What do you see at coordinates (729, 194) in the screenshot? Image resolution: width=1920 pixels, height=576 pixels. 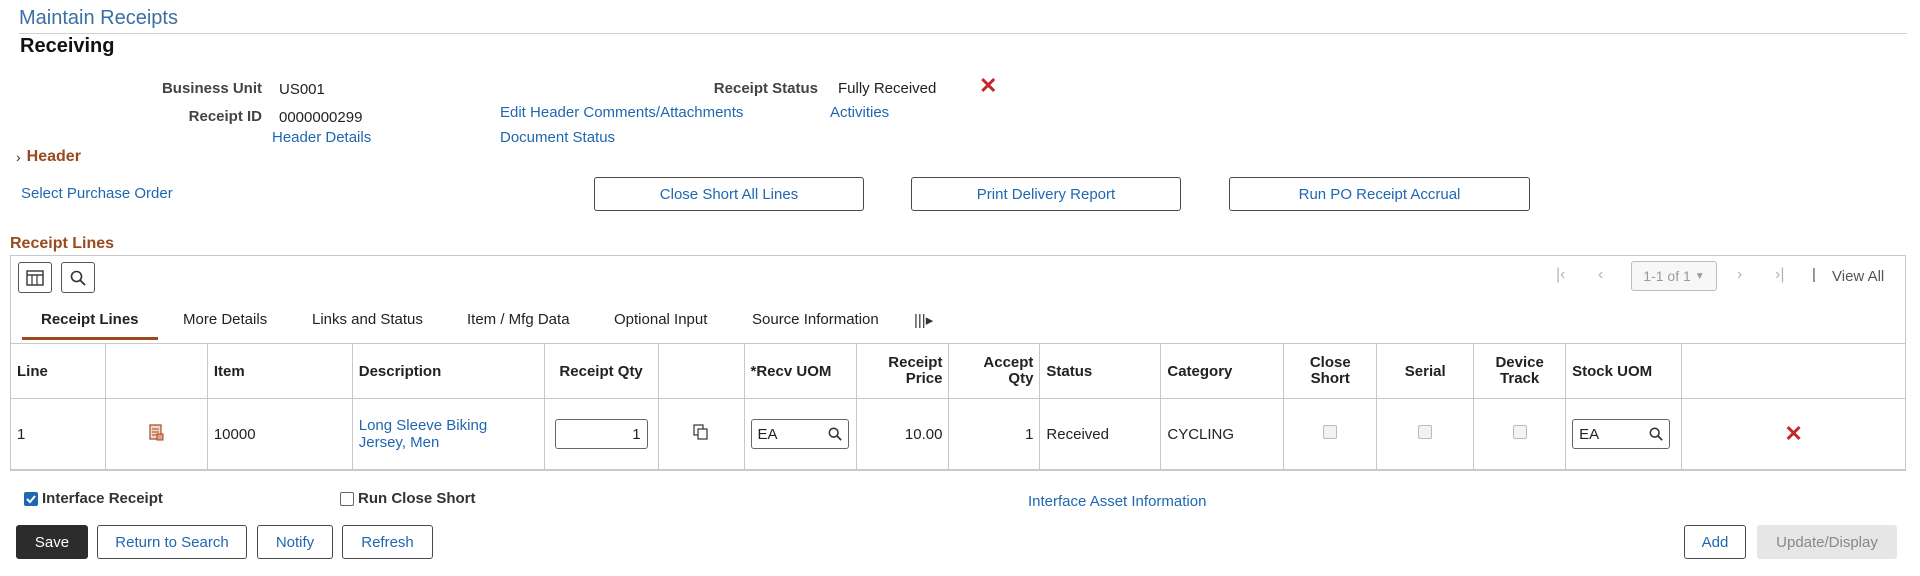 I see `close-short-all-lines-button: Close Short All Lines` at bounding box center [729, 194].